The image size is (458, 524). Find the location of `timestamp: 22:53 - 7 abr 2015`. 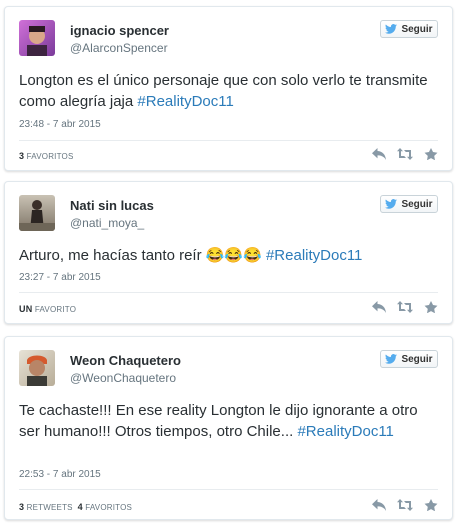

timestamp: 22:53 - 7 abr 2015 is located at coordinates (60, 474).